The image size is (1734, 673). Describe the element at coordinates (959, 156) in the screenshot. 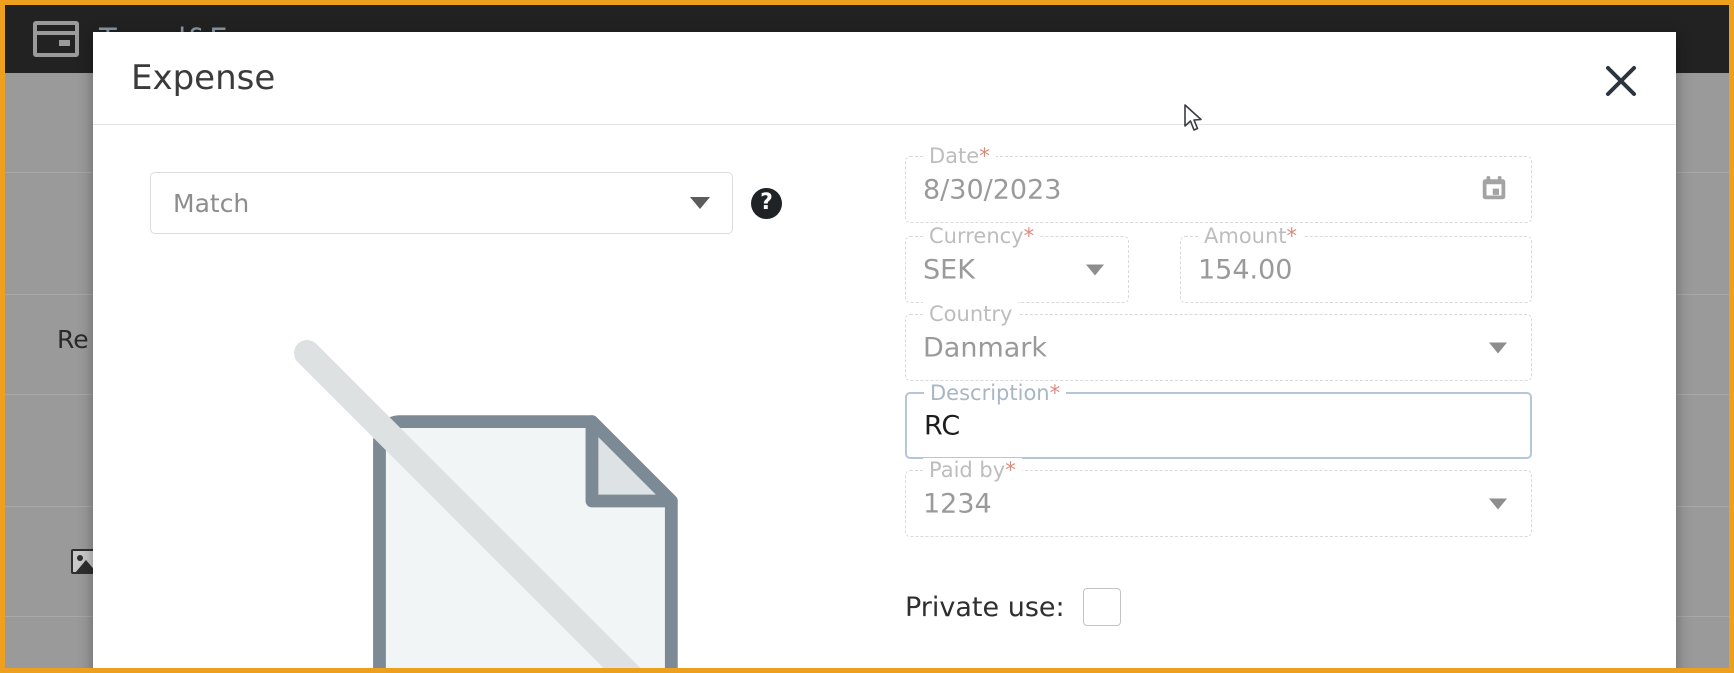

I see `field-label-date: Date*` at that location.